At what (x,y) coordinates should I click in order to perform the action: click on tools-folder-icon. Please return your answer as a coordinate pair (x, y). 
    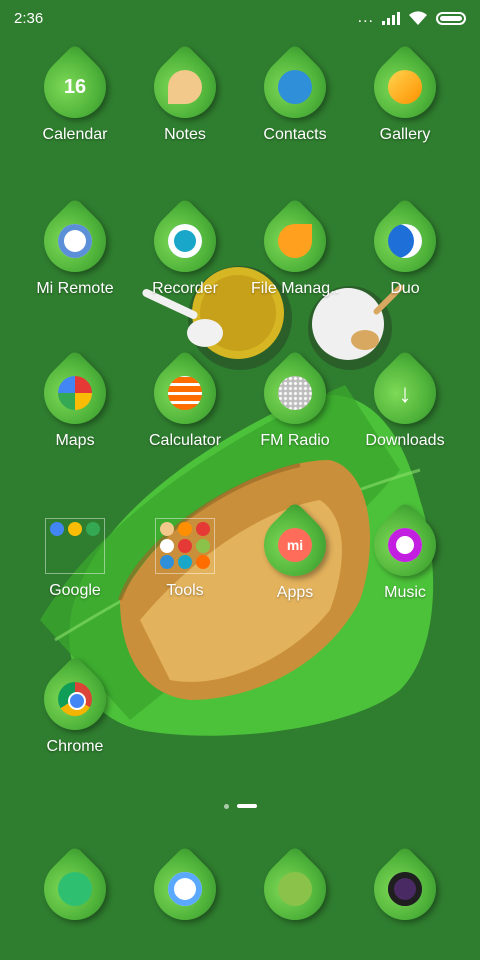
    Looking at the image, I should click on (185, 546).